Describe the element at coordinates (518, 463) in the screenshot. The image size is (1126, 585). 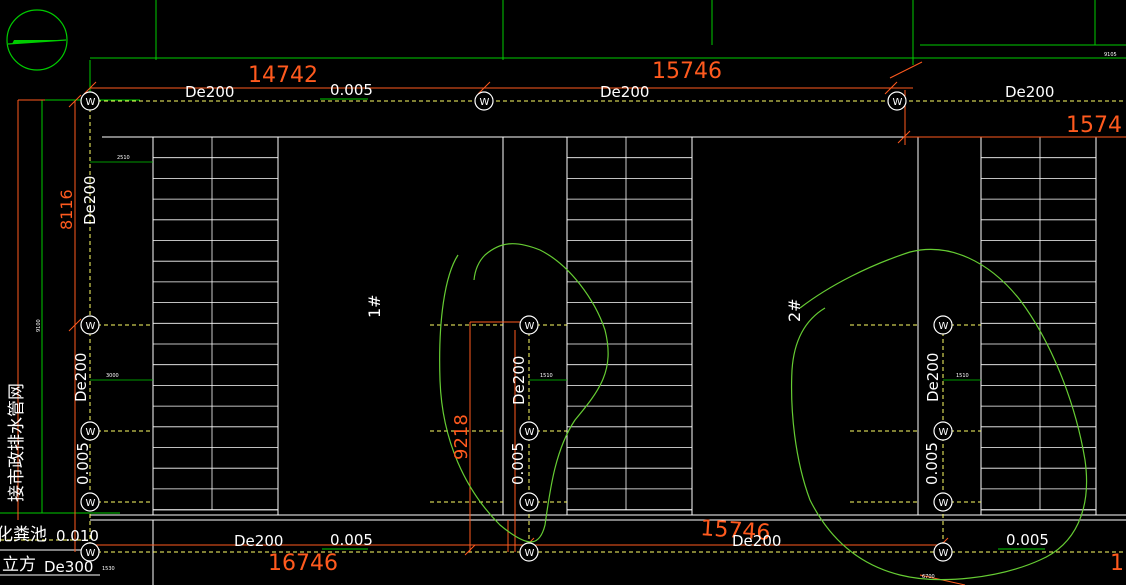
I see `slope-label-mid-vertical: 0.005` at that location.